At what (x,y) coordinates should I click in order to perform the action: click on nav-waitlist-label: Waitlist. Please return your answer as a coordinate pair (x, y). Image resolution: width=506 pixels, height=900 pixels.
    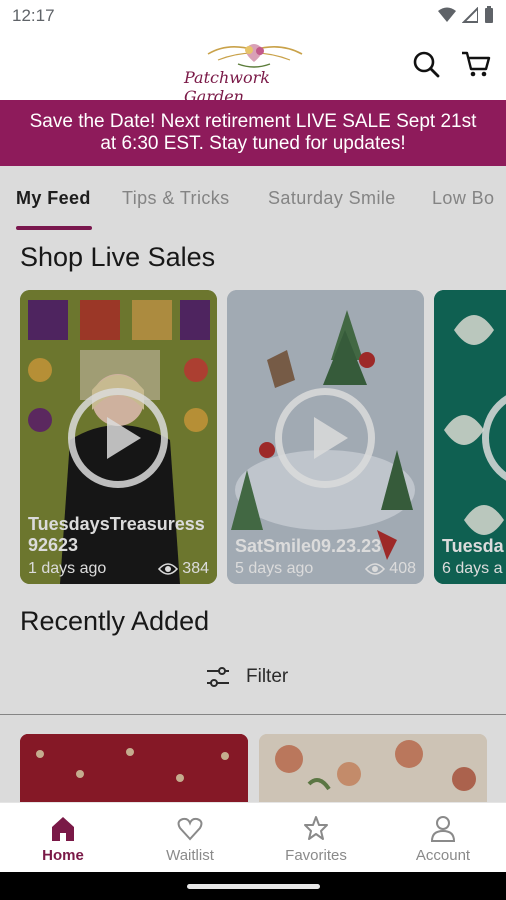
    Looking at the image, I should click on (190, 855).